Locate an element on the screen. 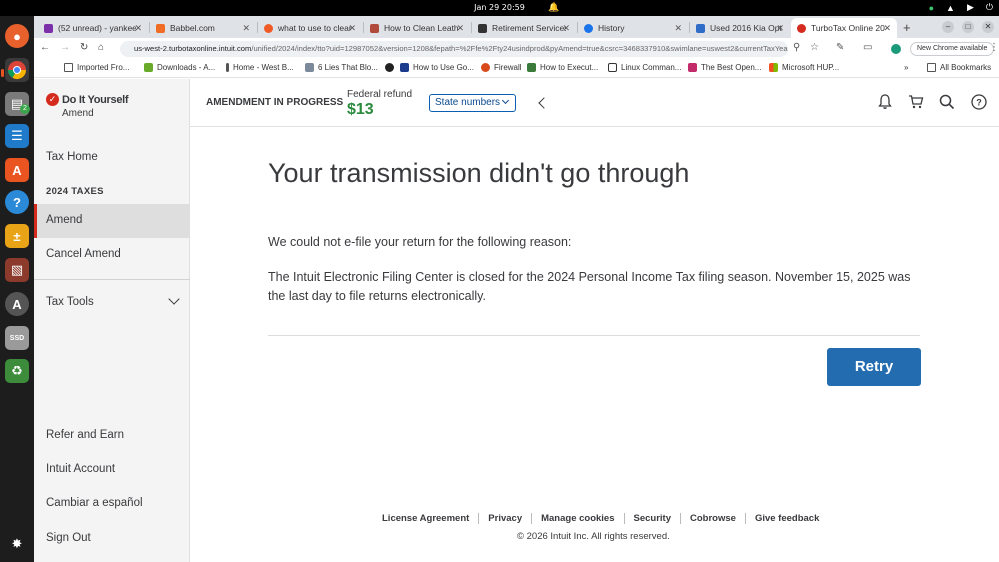 The image size is (999, 562). footer-link-feedback: Give feedback is located at coordinates (787, 518).